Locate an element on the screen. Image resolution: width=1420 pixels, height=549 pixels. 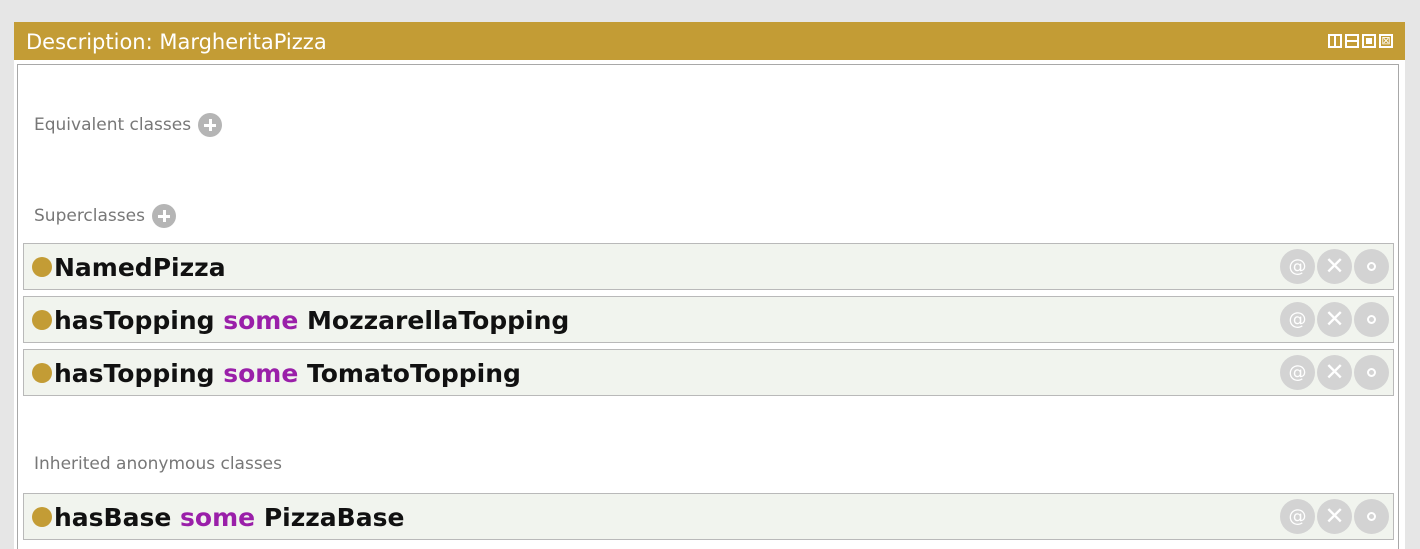
axiom-filler: MozzarellaTopping is located at coordinates (438, 320).